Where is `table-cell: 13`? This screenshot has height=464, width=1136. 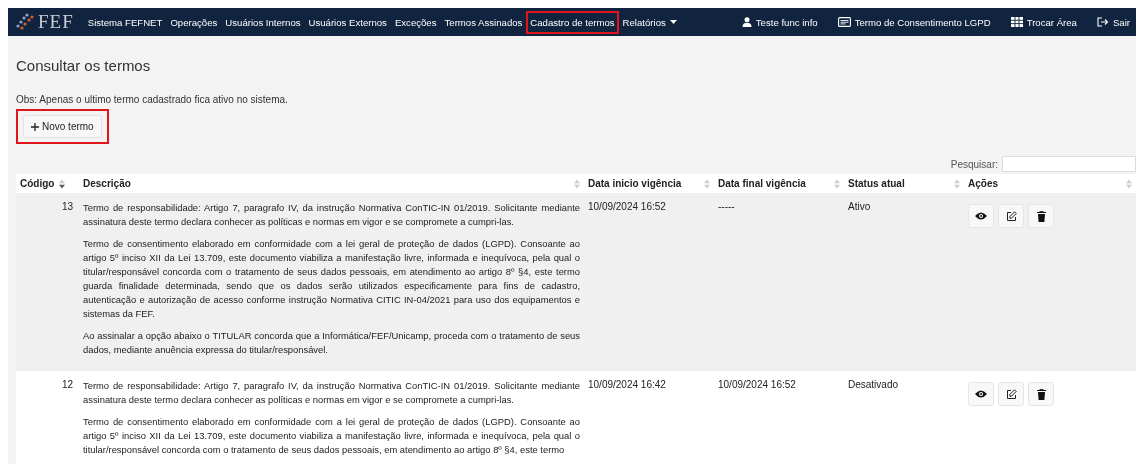
table-cell: 13 is located at coordinates (67, 206).